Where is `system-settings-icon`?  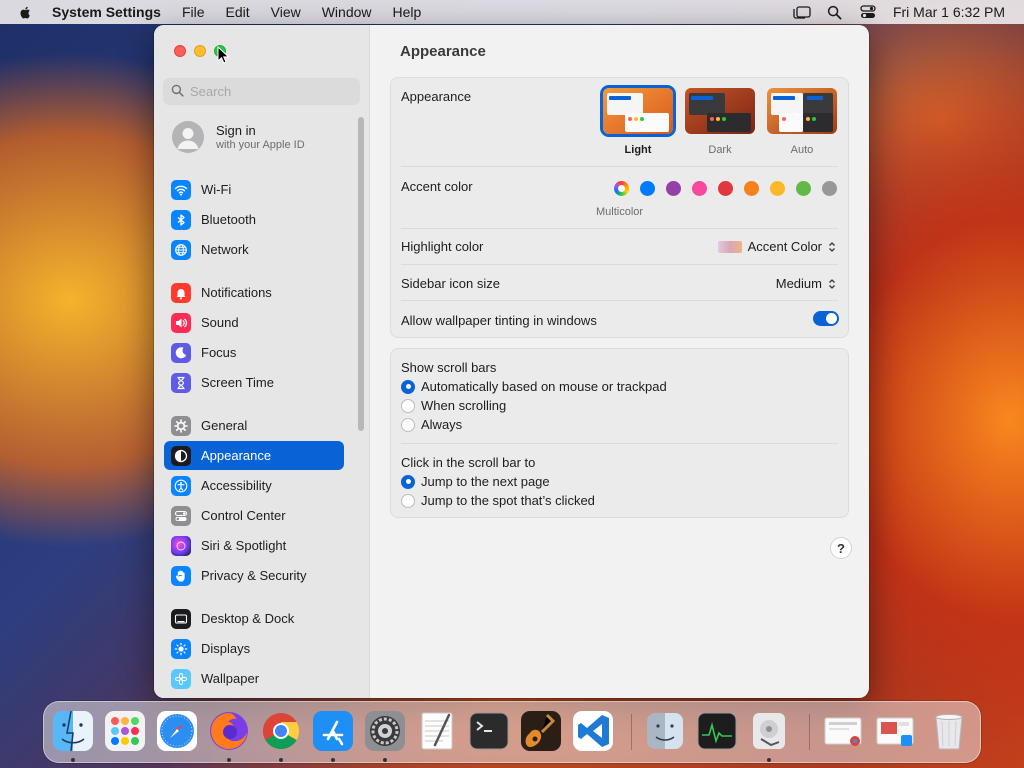 system-settings-icon is located at coordinates (385, 731).